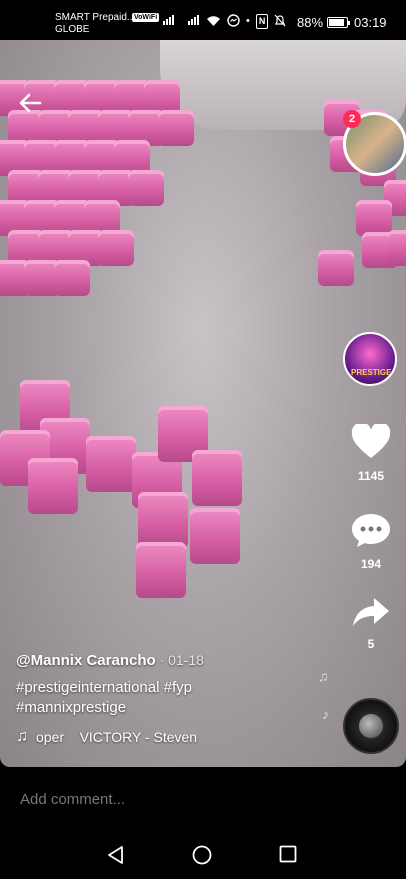 The image size is (406, 879). Describe the element at coordinates (325, 714) in the screenshot. I see `floating-note-icon: ♪` at that location.